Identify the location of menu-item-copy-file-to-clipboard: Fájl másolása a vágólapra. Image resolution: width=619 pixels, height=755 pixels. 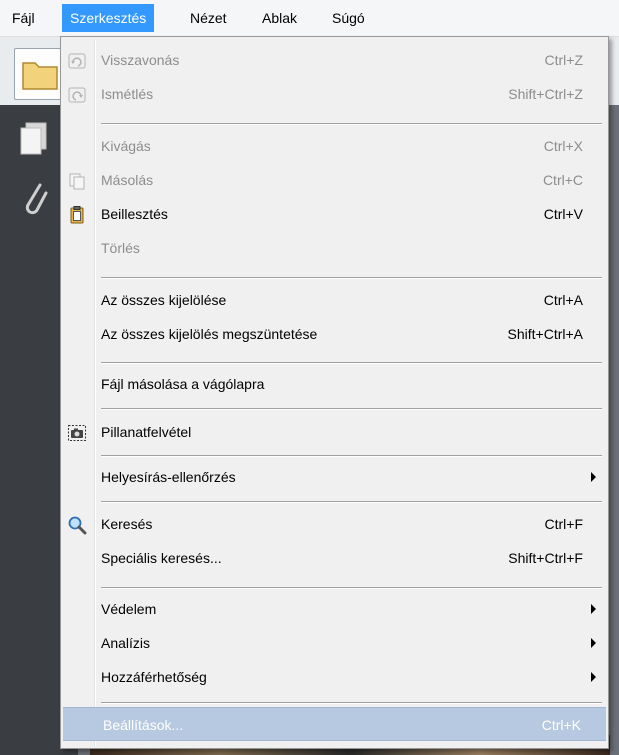
(334, 384).